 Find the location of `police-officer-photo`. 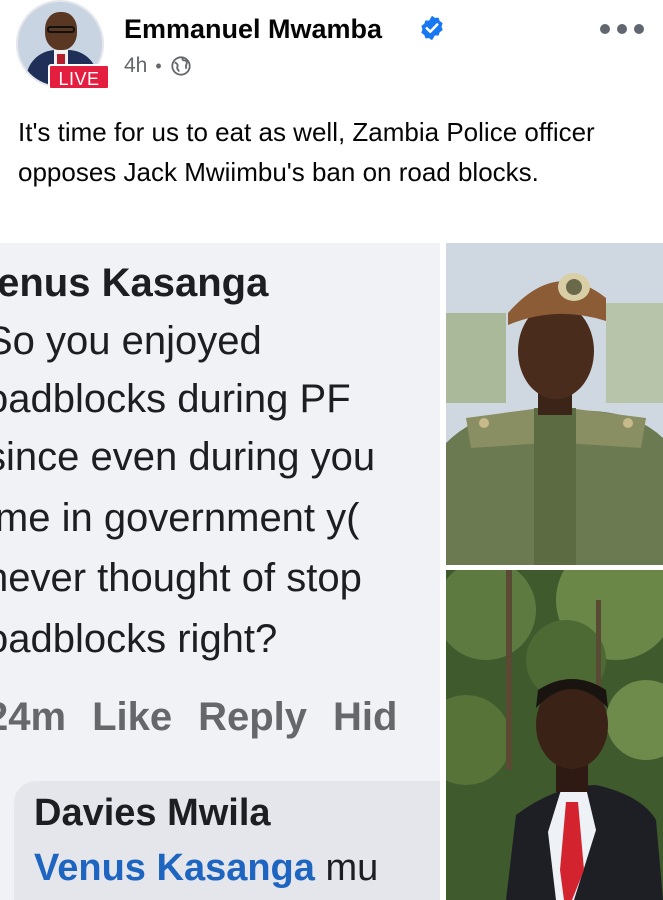

police-officer-photo is located at coordinates (554, 404).